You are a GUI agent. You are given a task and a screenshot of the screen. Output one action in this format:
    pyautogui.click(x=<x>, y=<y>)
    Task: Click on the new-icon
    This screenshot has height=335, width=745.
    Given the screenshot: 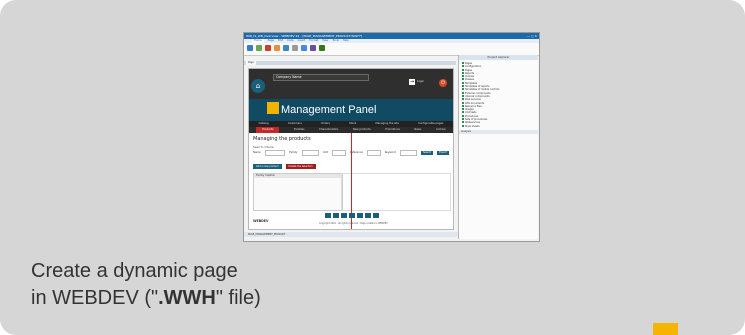 What is the action you would take?
    pyautogui.click(x=250, y=48)
    